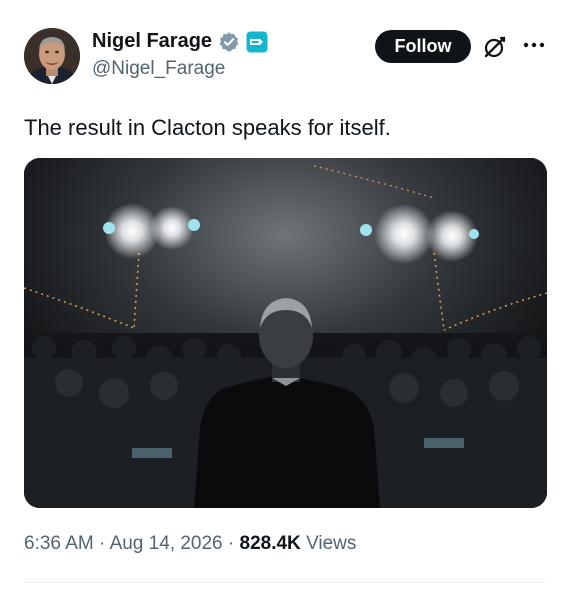 The height and width of the screenshot is (600, 571). What do you see at coordinates (495, 47) in the screenshot?
I see `grok-icon` at bounding box center [495, 47].